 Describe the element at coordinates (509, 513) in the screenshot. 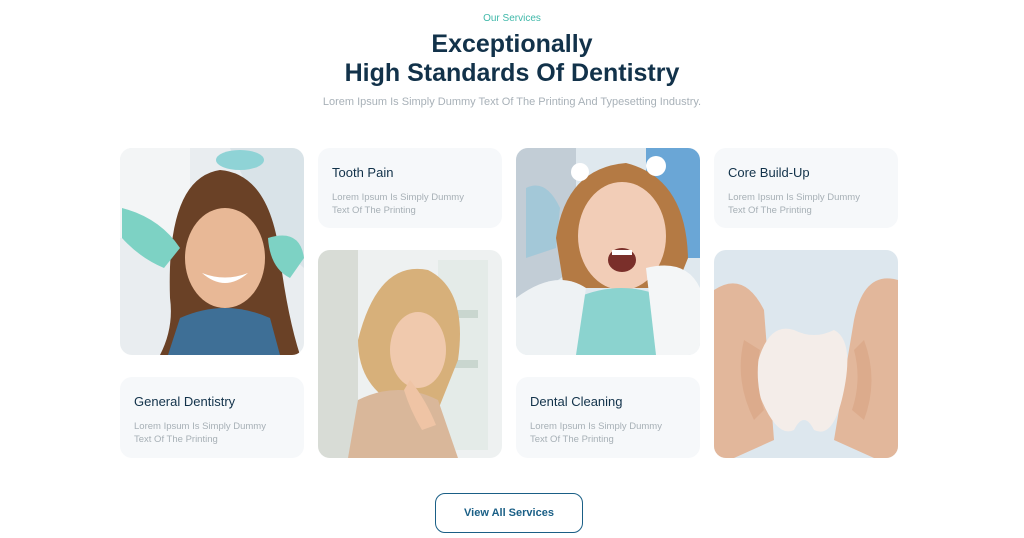

I see `view-all-services-button: View All Services` at that location.